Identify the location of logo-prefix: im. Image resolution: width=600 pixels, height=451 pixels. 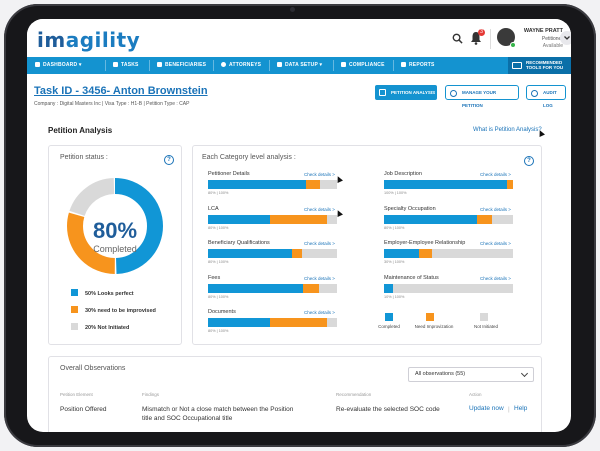
(51, 40).